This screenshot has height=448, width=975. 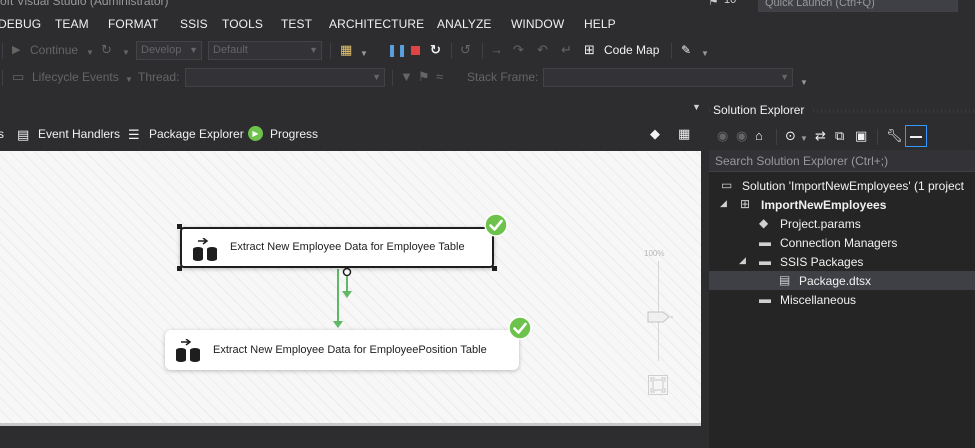 What do you see at coordinates (265, 50) in the screenshot?
I see `solution-platform-select: Default ▼` at bounding box center [265, 50].